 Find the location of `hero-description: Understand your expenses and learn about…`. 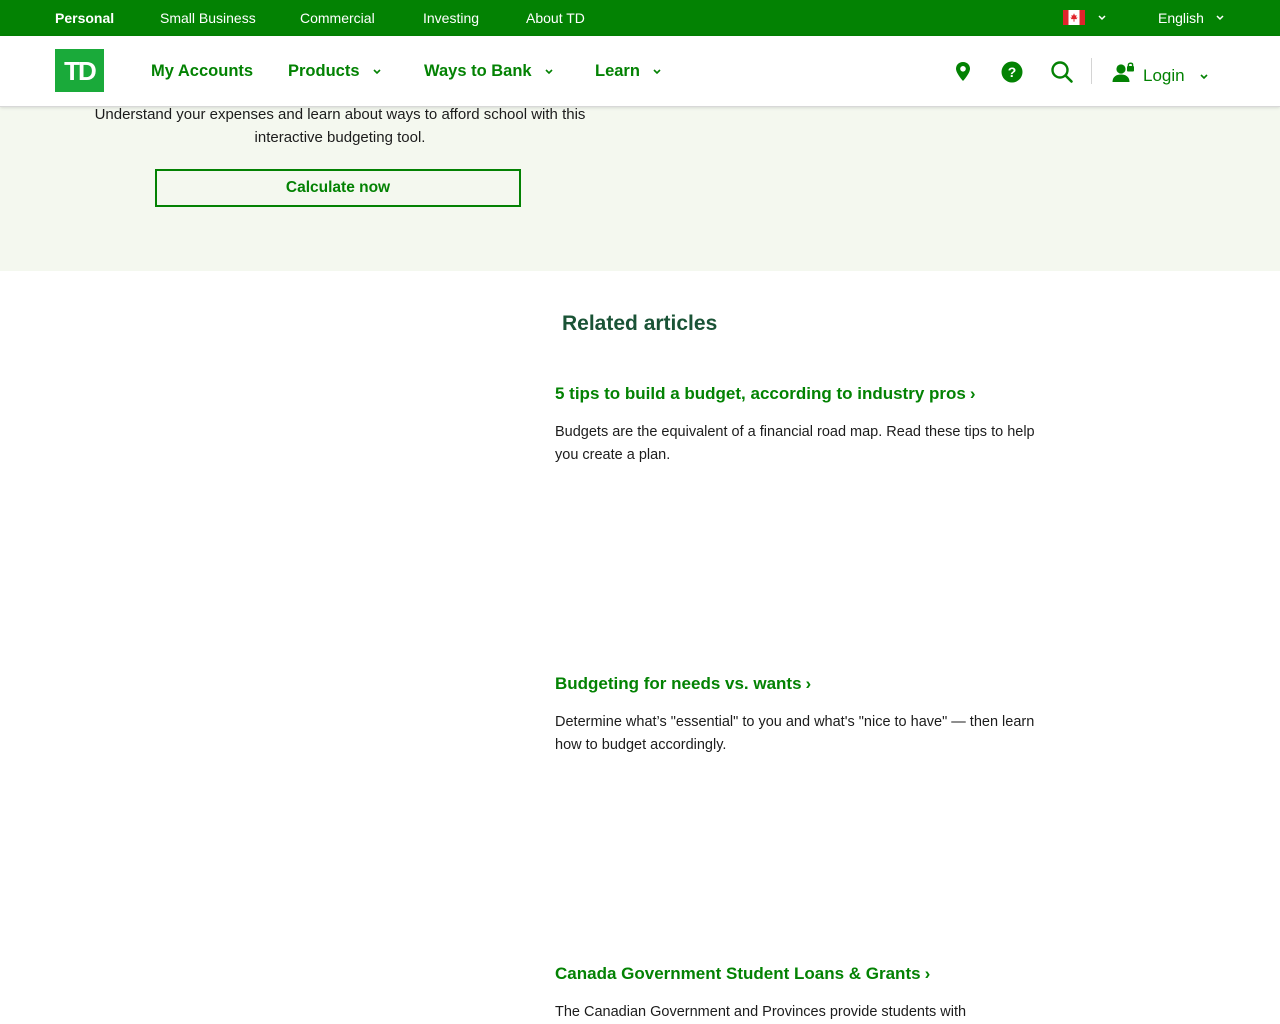

hero-description: Understand your expenses and learn about… is located at coordinates (340, 126).